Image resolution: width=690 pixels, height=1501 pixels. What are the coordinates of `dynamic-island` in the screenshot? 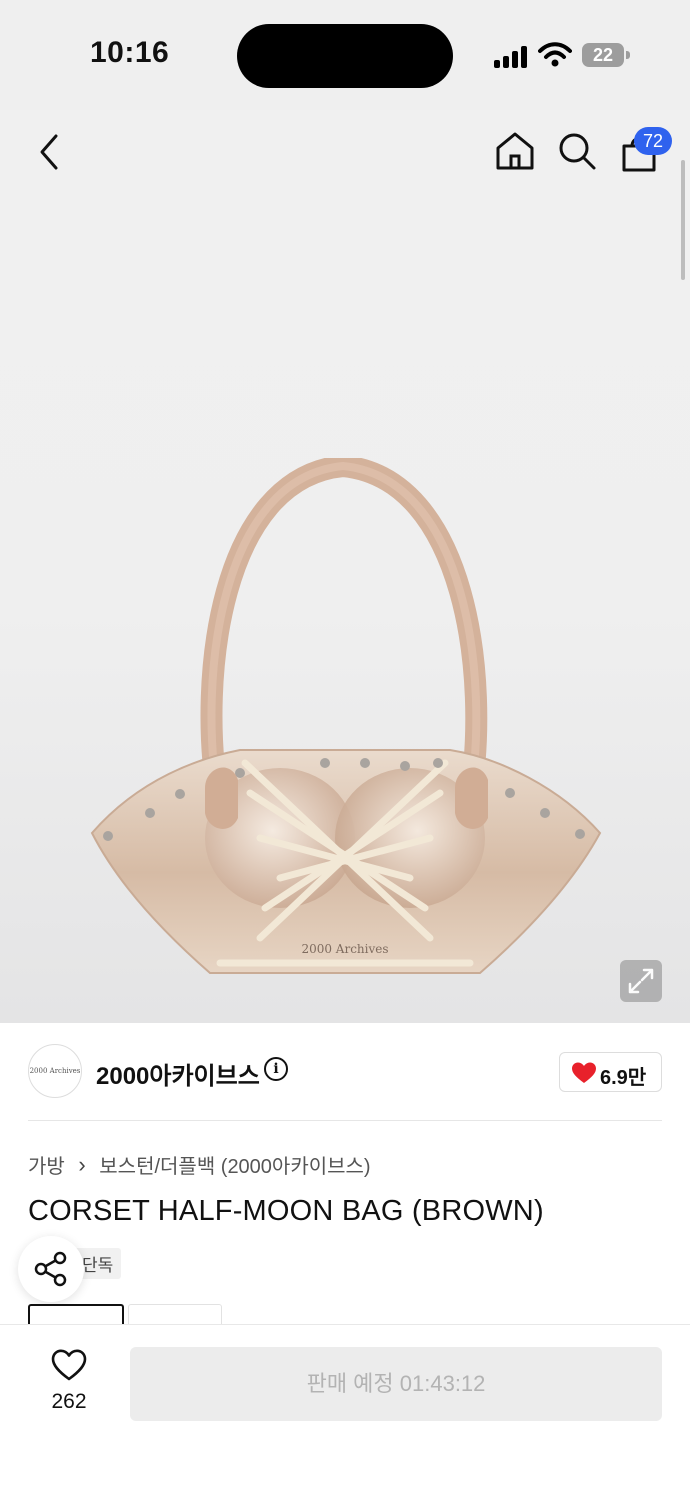 It's located at (345, 56).